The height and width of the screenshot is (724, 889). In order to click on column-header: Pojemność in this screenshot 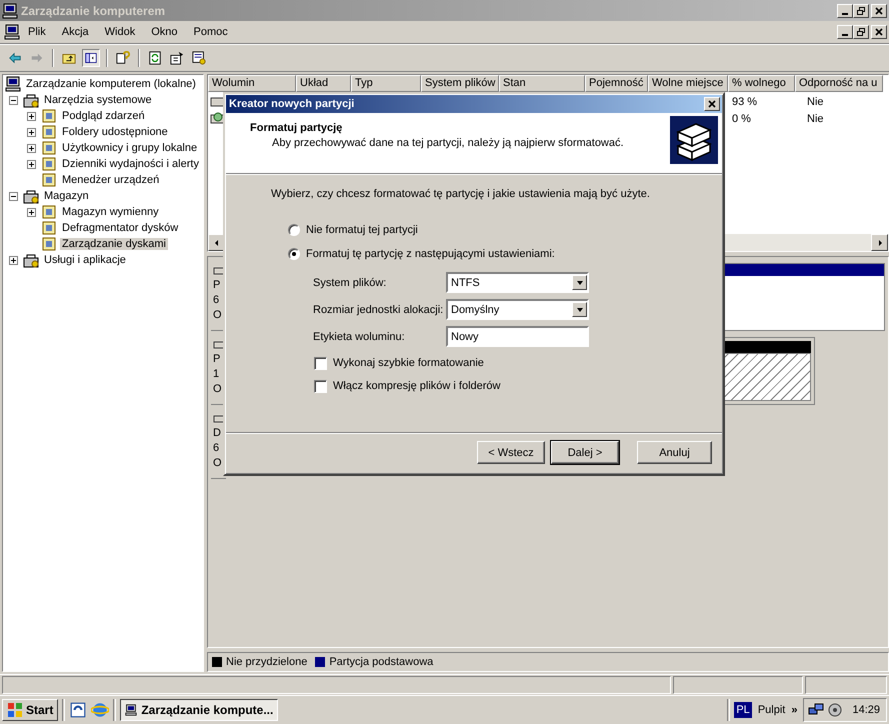, I will do `click(616, 83)`.